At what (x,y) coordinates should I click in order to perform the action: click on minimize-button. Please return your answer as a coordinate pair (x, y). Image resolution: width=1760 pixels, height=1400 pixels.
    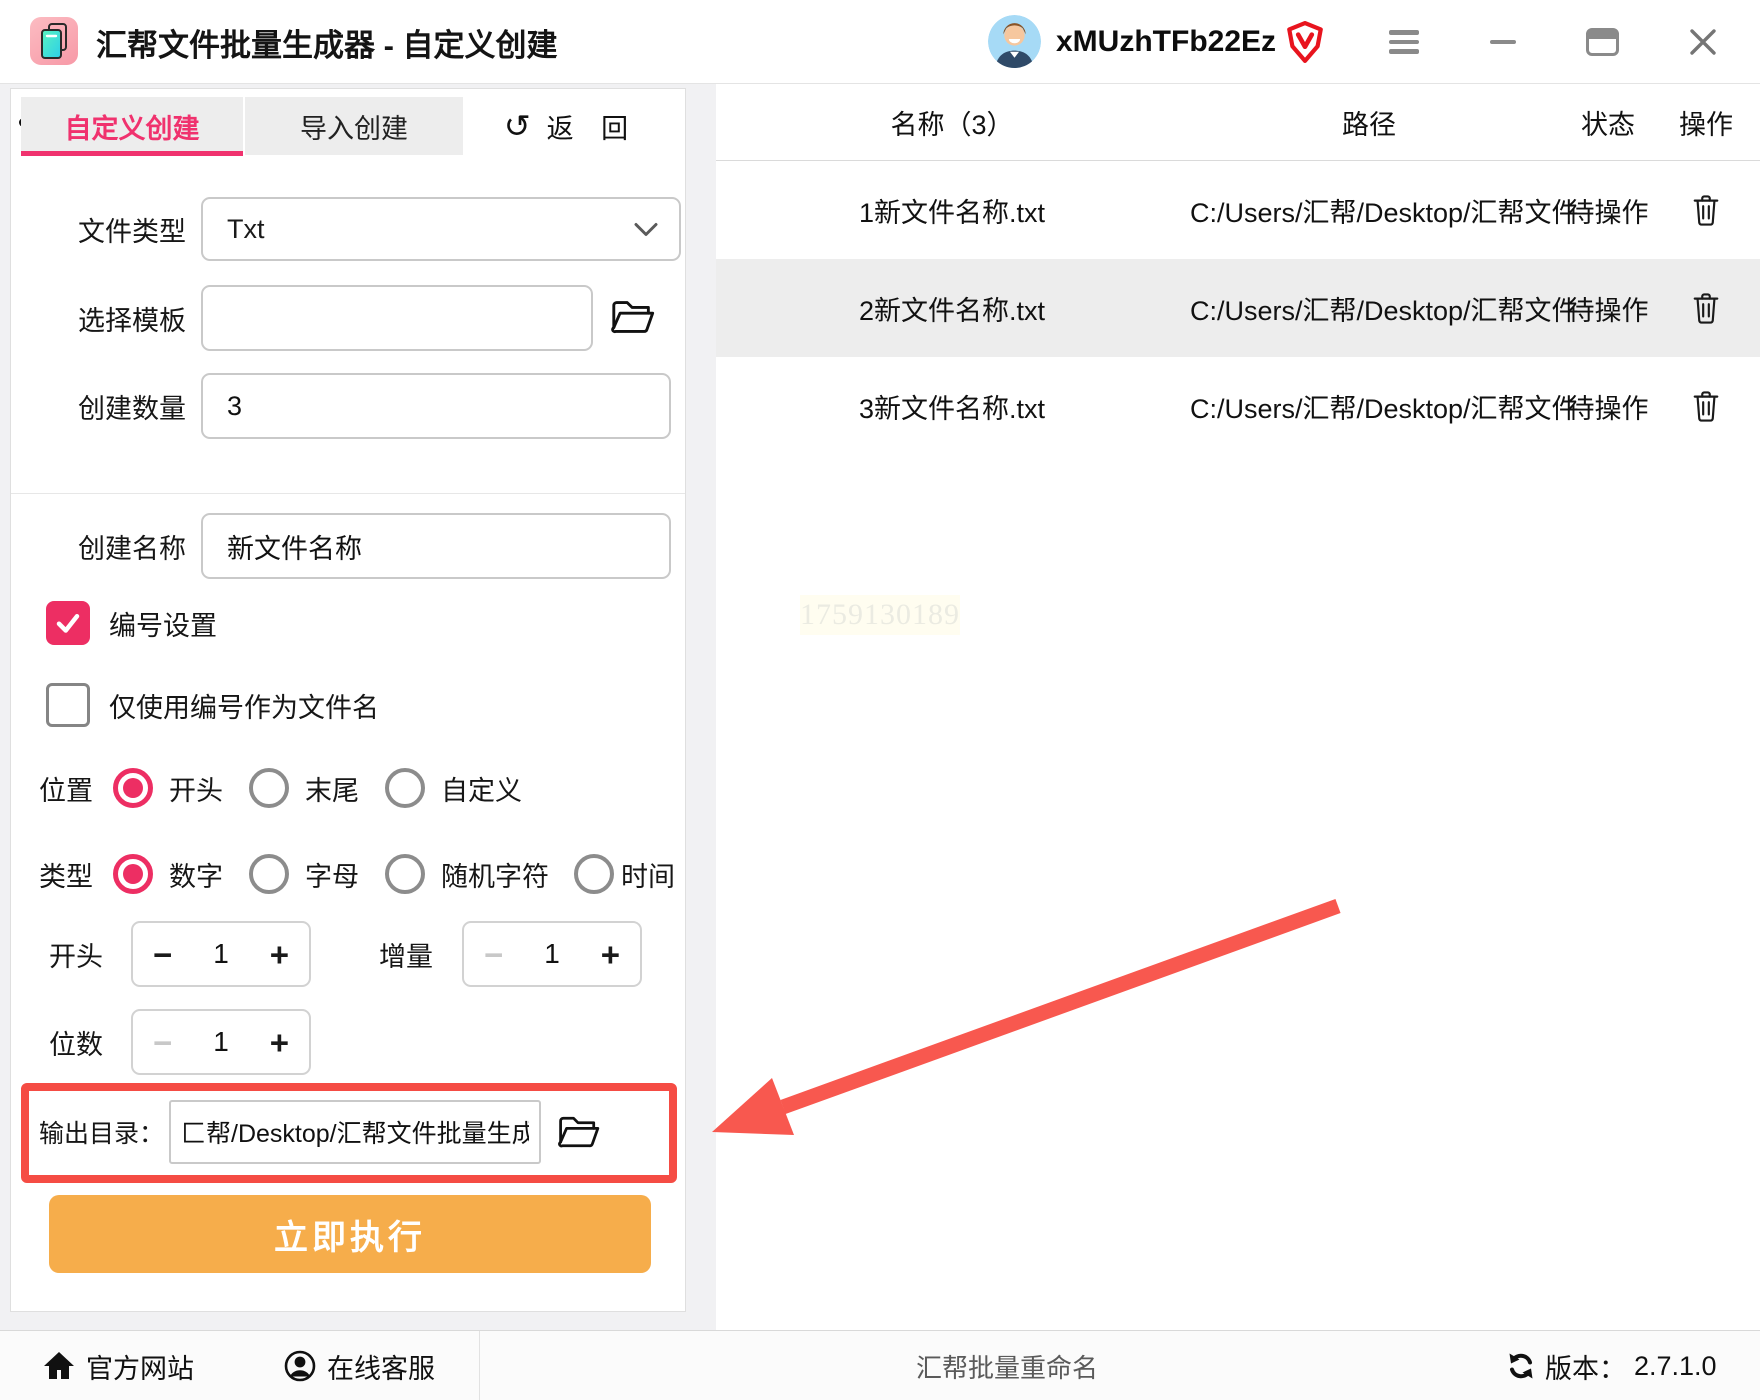
    Looking at the image, I should click on (1503, 42).